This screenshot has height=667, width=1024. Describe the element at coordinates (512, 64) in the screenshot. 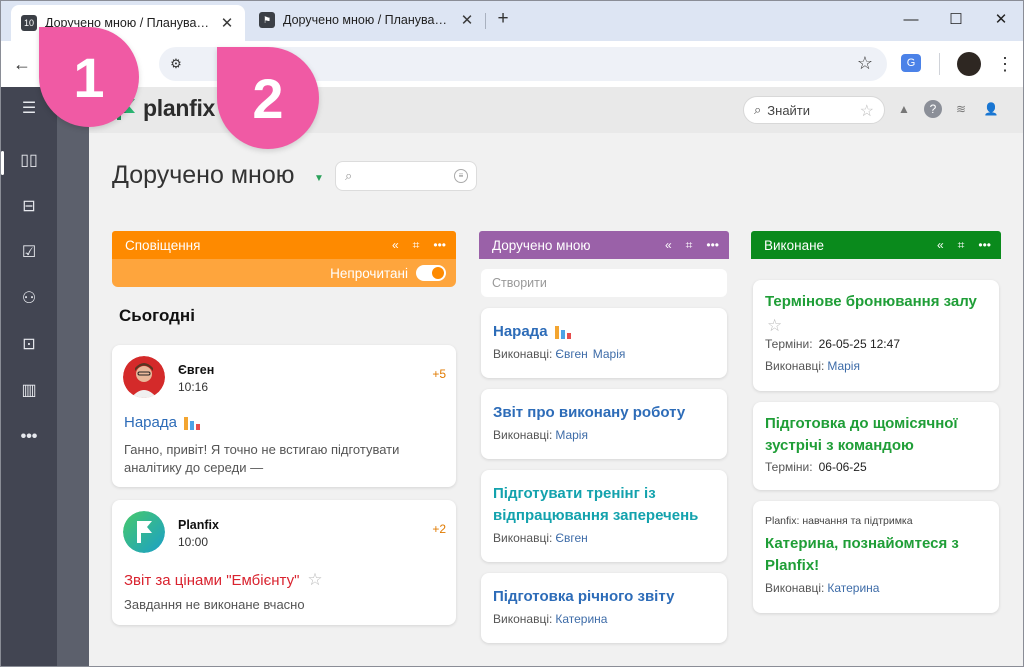

I see `browser-toolbar: ← ⚙ ☆ G ⋮` at that location.